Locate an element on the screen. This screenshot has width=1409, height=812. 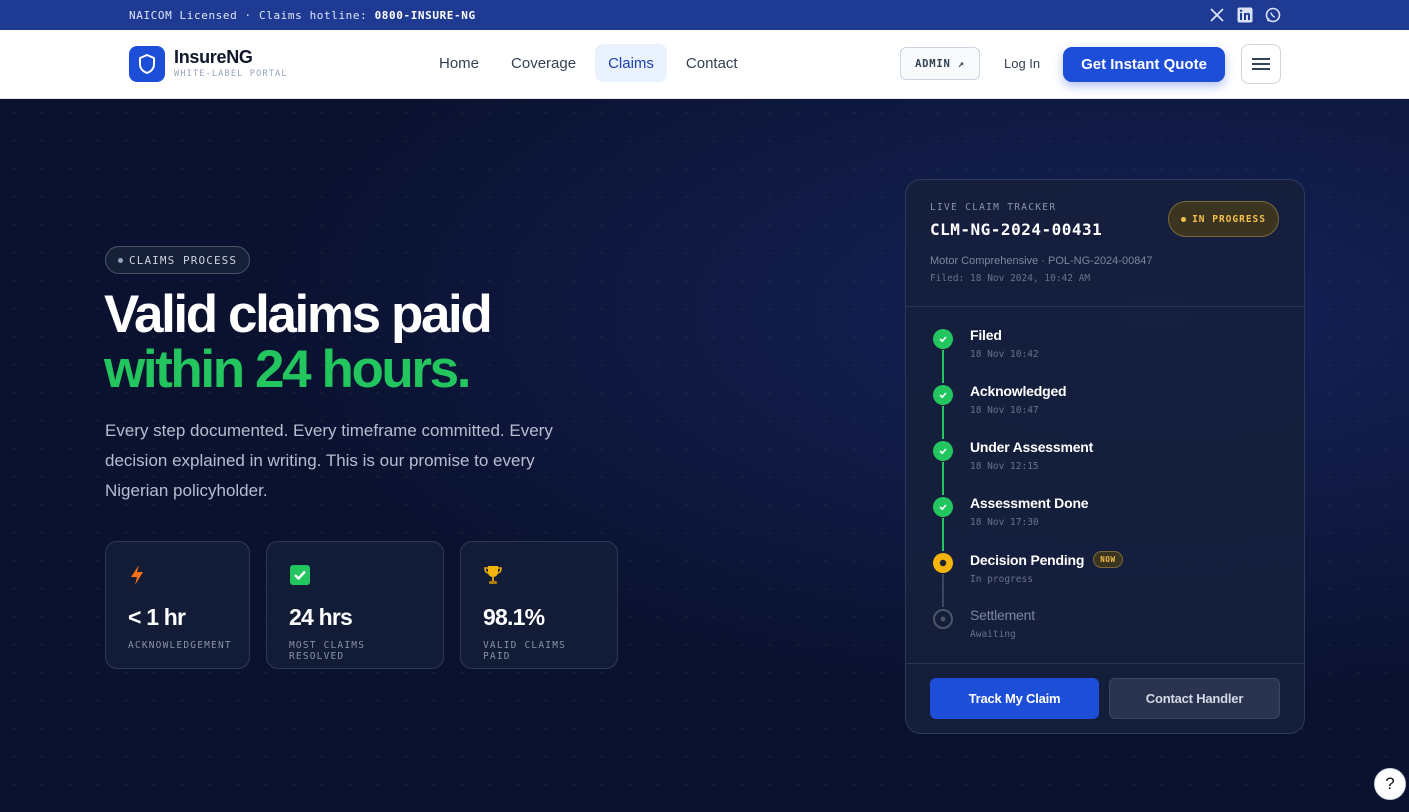
primary-menu: Home Coverage Claims Contact is located at coordinates (588, 63).